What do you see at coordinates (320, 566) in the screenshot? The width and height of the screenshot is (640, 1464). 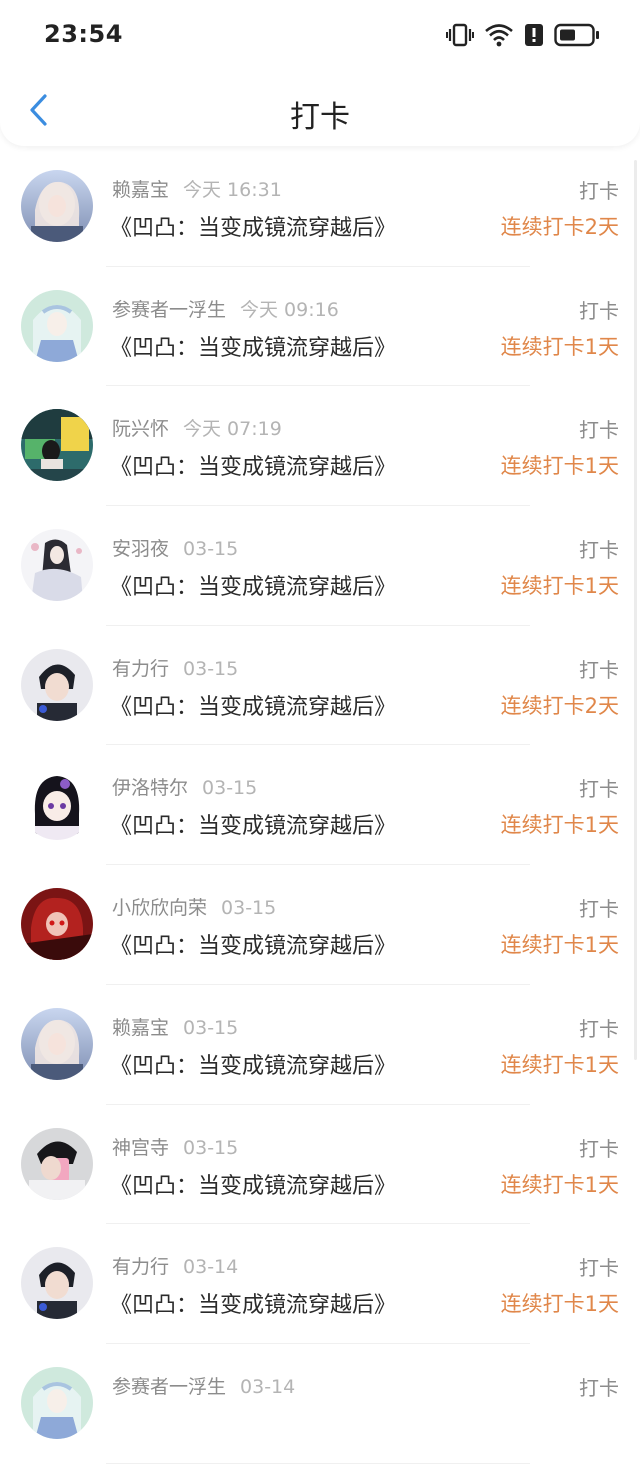 I see `list-item: 安羽夜 03-15 《凹凸：当变成镜流穿越后》 打卡 连续打卡1天` at bounding box center [320, 566].